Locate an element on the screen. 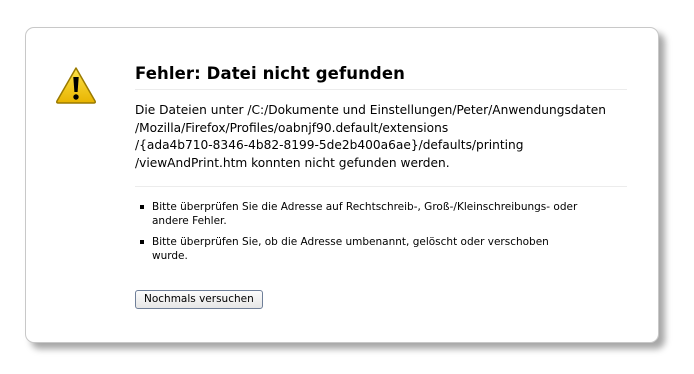 This screenshot has height=374, width=694. warning-icon is located at coordinates (76, 85).